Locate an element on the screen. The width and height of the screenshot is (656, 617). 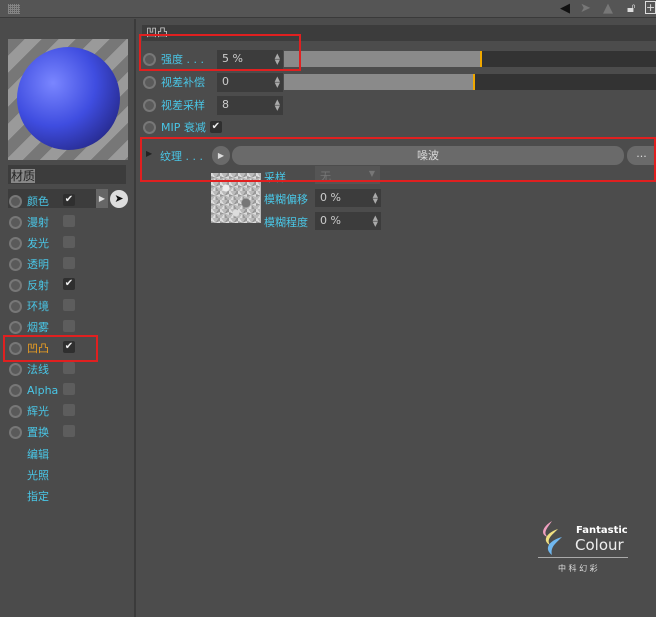
channel-6: 烟雾 is located at coordinates (42, 327).